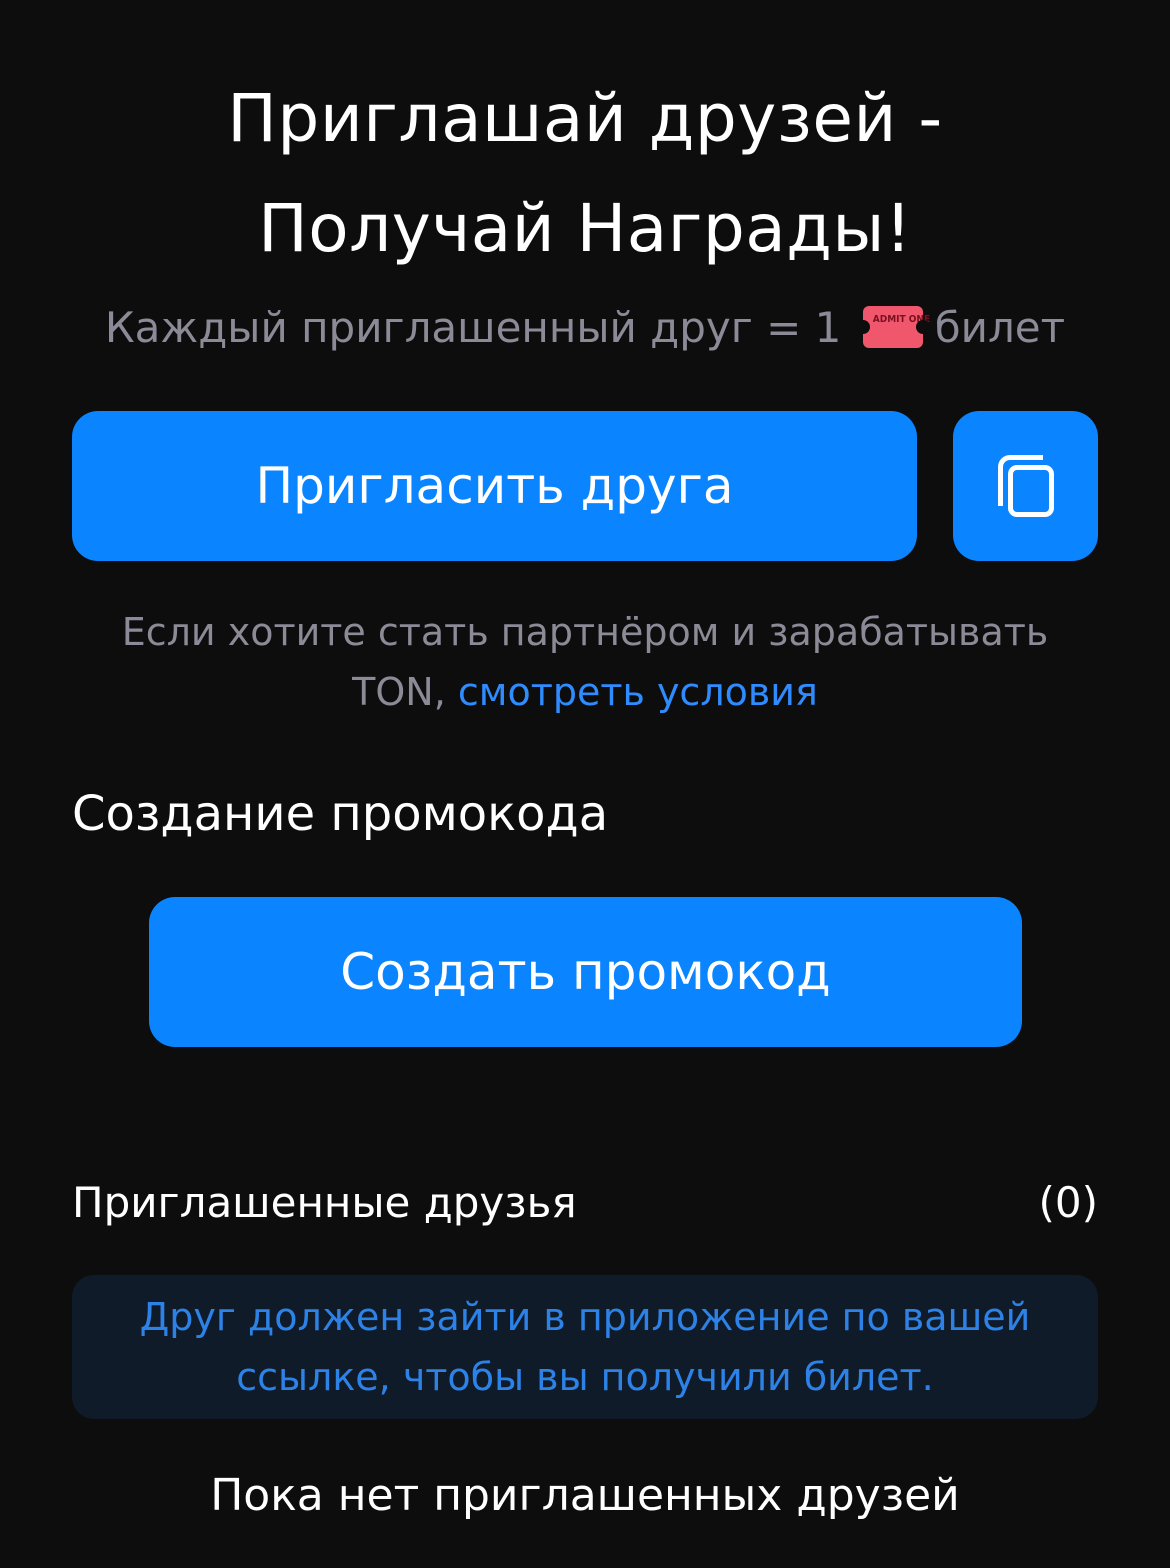 This screenshot has width=1170, height=1568. I want to click on partner-text-prefix: TON,, so click(399, 692).